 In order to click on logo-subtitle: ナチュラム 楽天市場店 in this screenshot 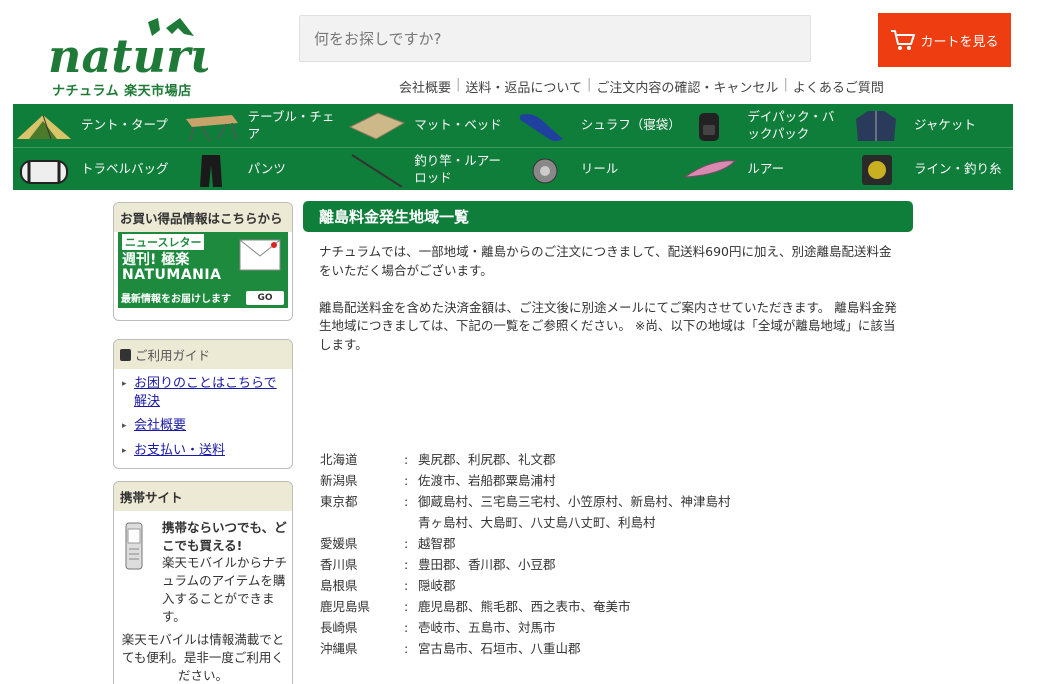, I will do `click(122, 91)`.